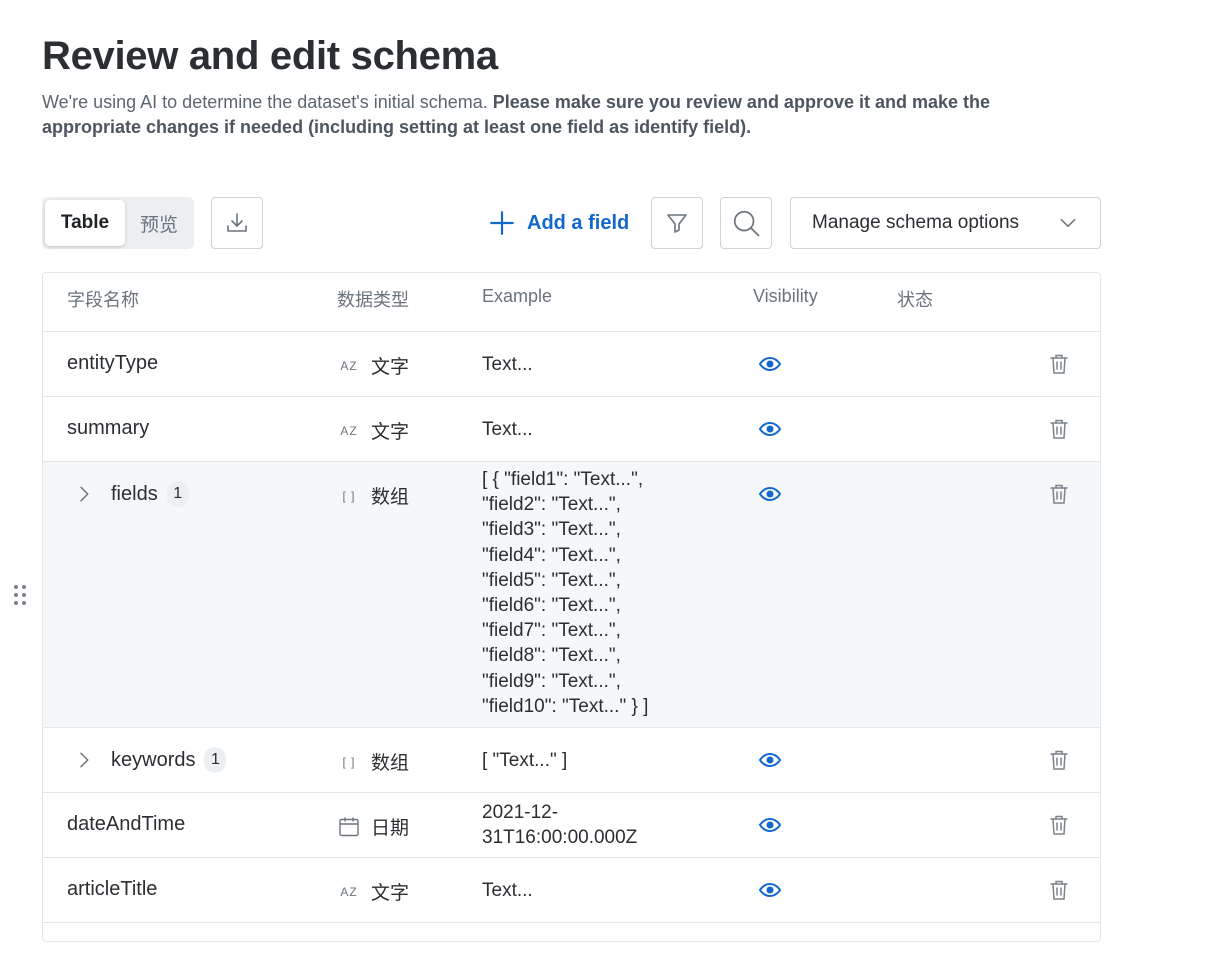 This screenshot has width=1209, height=954. I want to click on page-title: Review and edit schema, so click(270, 56).